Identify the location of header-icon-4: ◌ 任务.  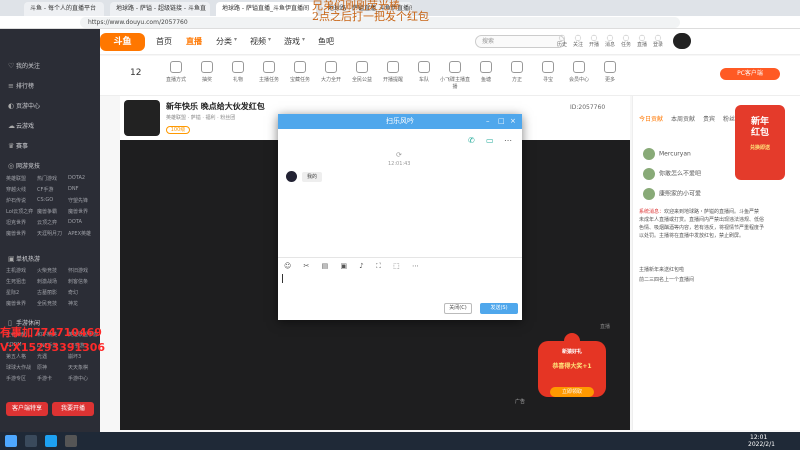
(626, 41).